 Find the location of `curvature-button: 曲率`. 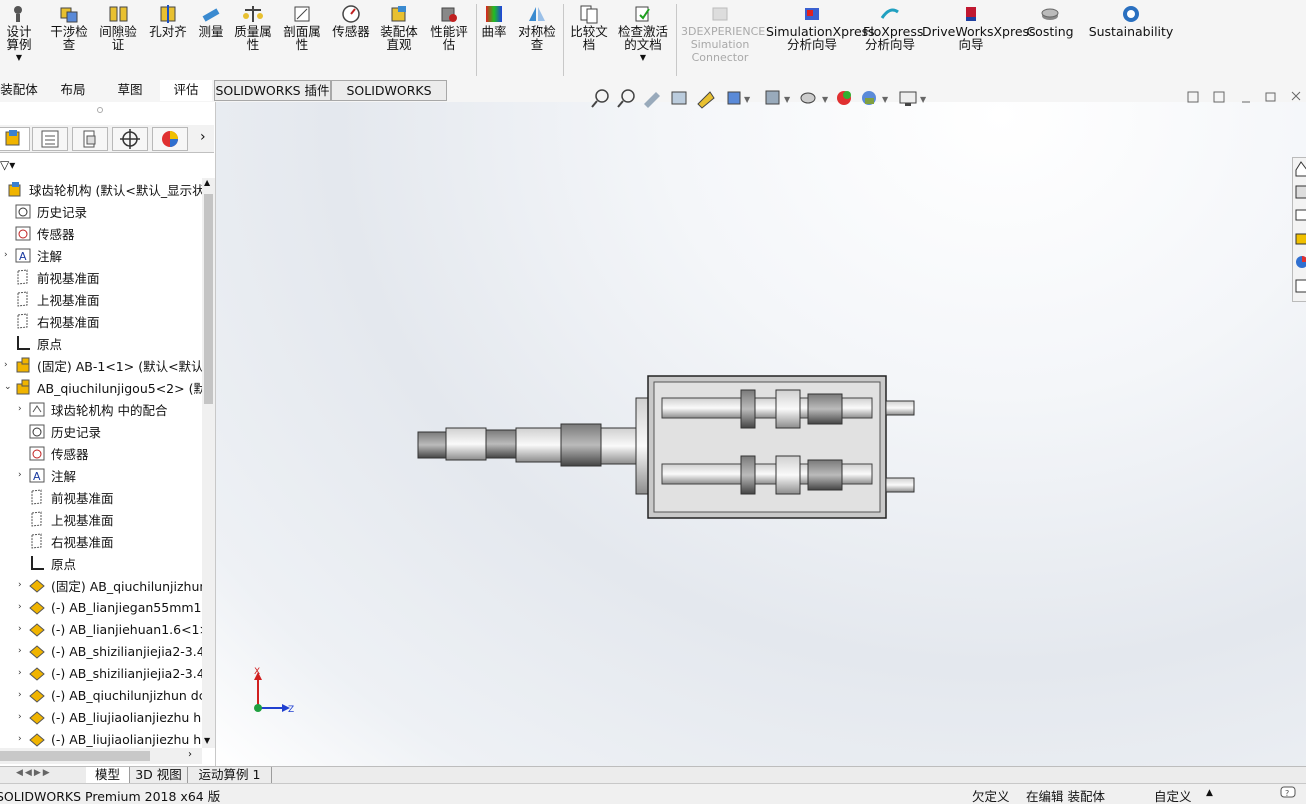

curvature-button: 曲率 is located at coordinates (494, 21).